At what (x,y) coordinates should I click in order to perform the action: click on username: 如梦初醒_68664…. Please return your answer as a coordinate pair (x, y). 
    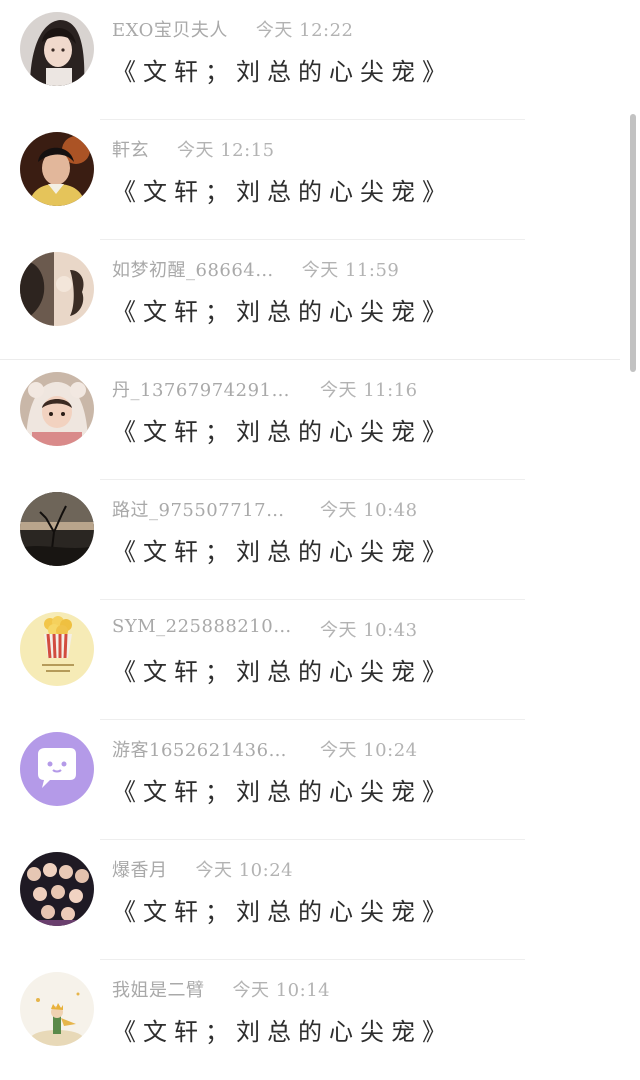
    Looking at the image, I should click on (193, 269).